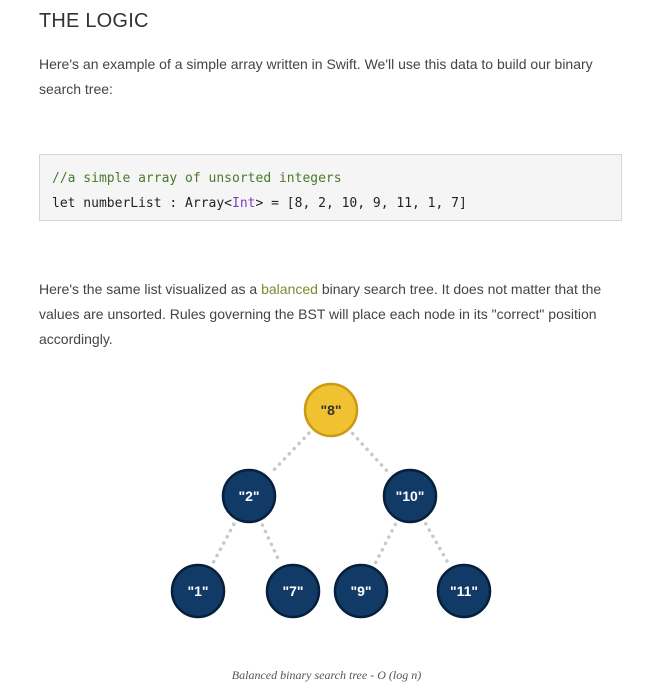 The width and height of the screenshot is (653, 695). Describe the element at coordinates (326, 675) in the screenshot. I see `diagram-caption: Balanced binary search tree - O (log n)` at that location.